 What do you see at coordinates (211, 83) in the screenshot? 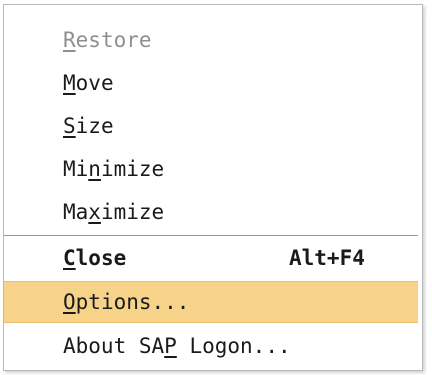
I see `menu-item-move: Move` at bounding box center [211, 83].